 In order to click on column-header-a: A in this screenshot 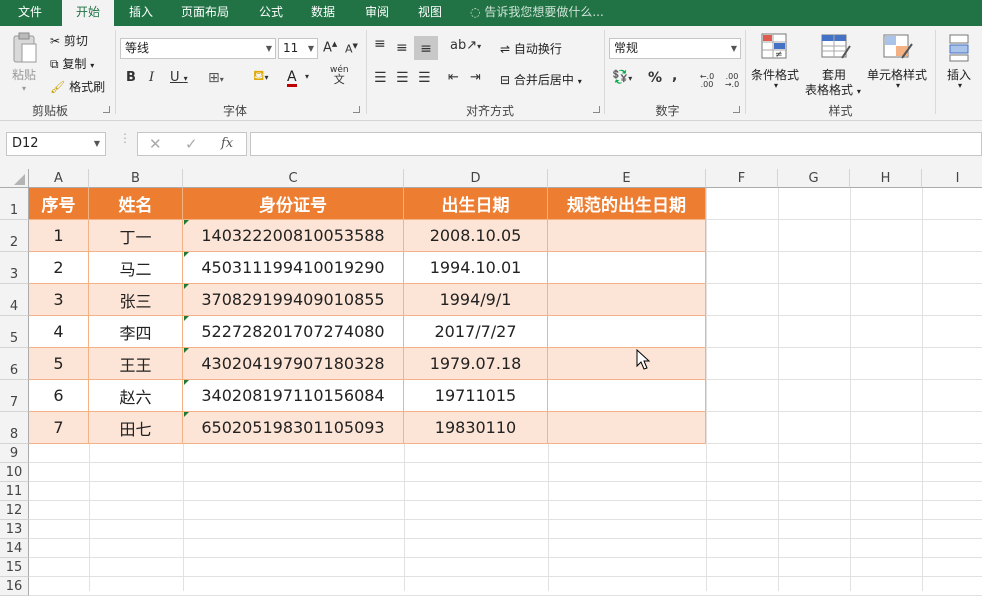, I will do `click(59, 178)`.